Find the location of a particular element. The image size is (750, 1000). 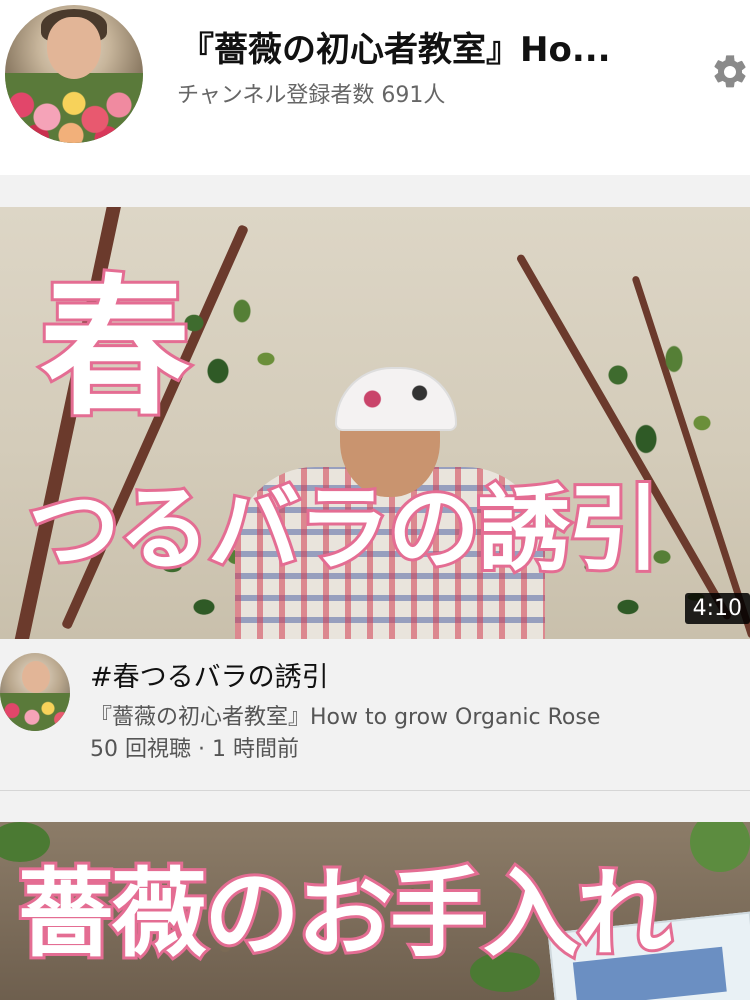

video-channel-name: 『薔薇の初心者教室』How to grow Organic Rose is located at coordinates (345, 717).